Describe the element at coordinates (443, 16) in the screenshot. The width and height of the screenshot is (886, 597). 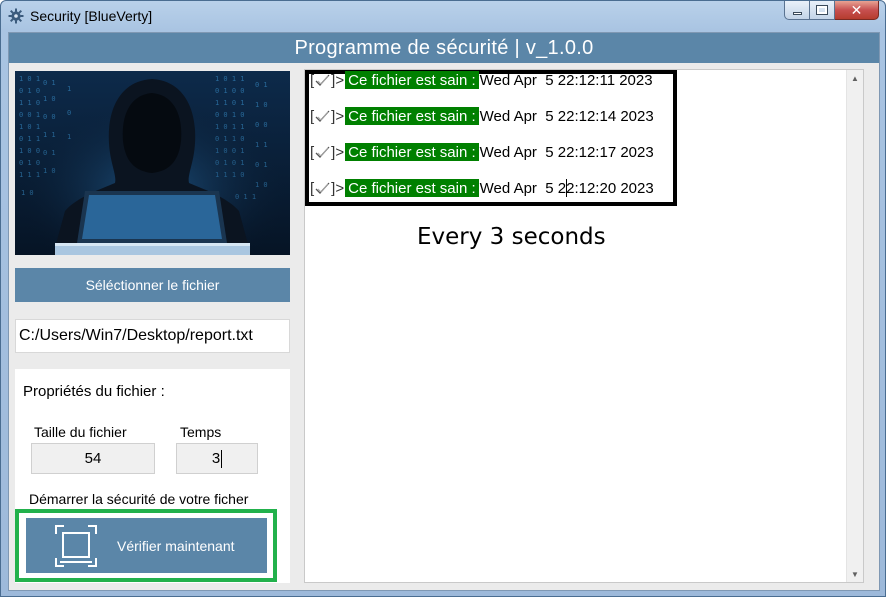
I see `title-bar: Security [BlueVerty] ✕` at that location.